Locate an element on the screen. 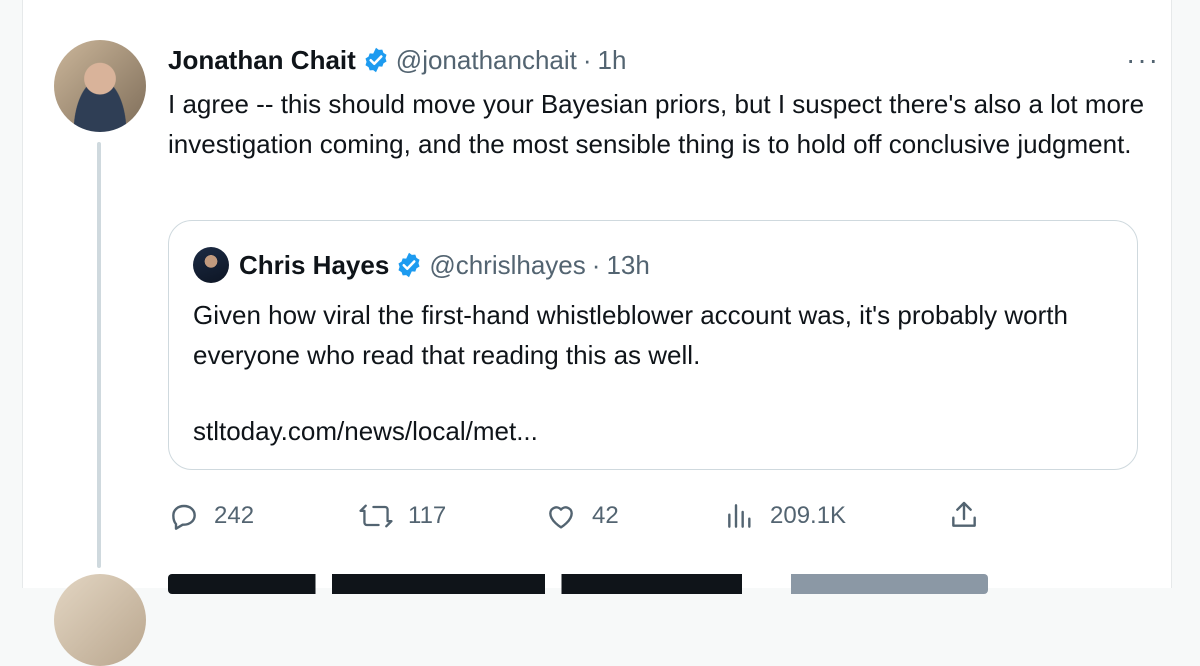 The image size is (1200, 666). next-tweet-header-cropped is located at coordinates (578, 584).